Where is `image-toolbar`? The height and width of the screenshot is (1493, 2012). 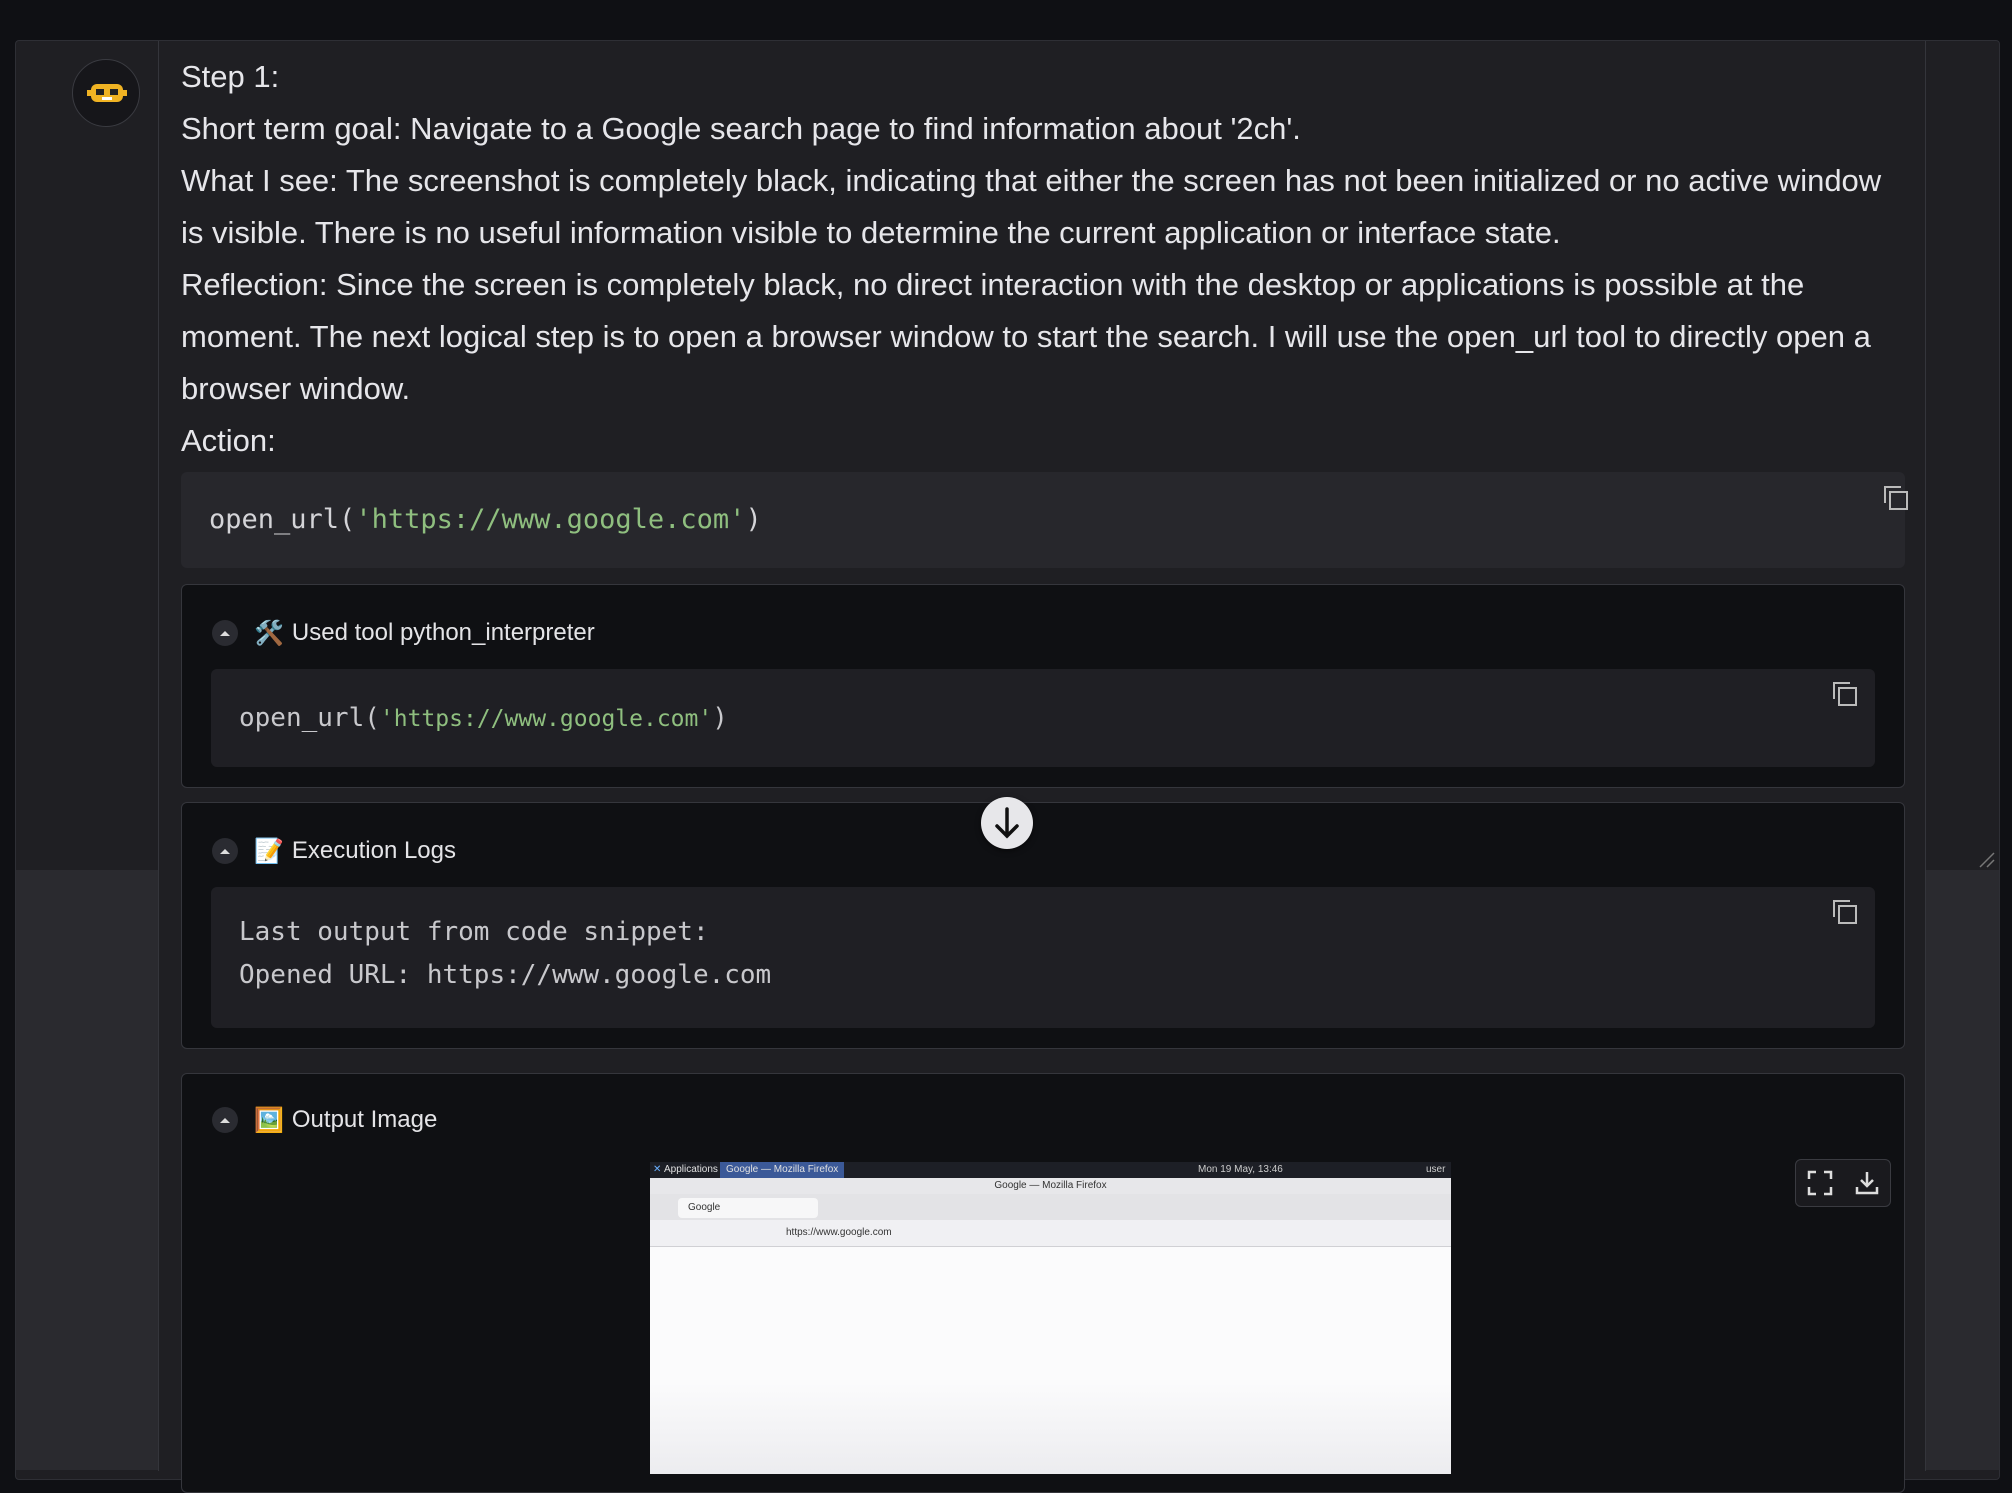
image-toolbar is located at coordinates (1843, 1183).